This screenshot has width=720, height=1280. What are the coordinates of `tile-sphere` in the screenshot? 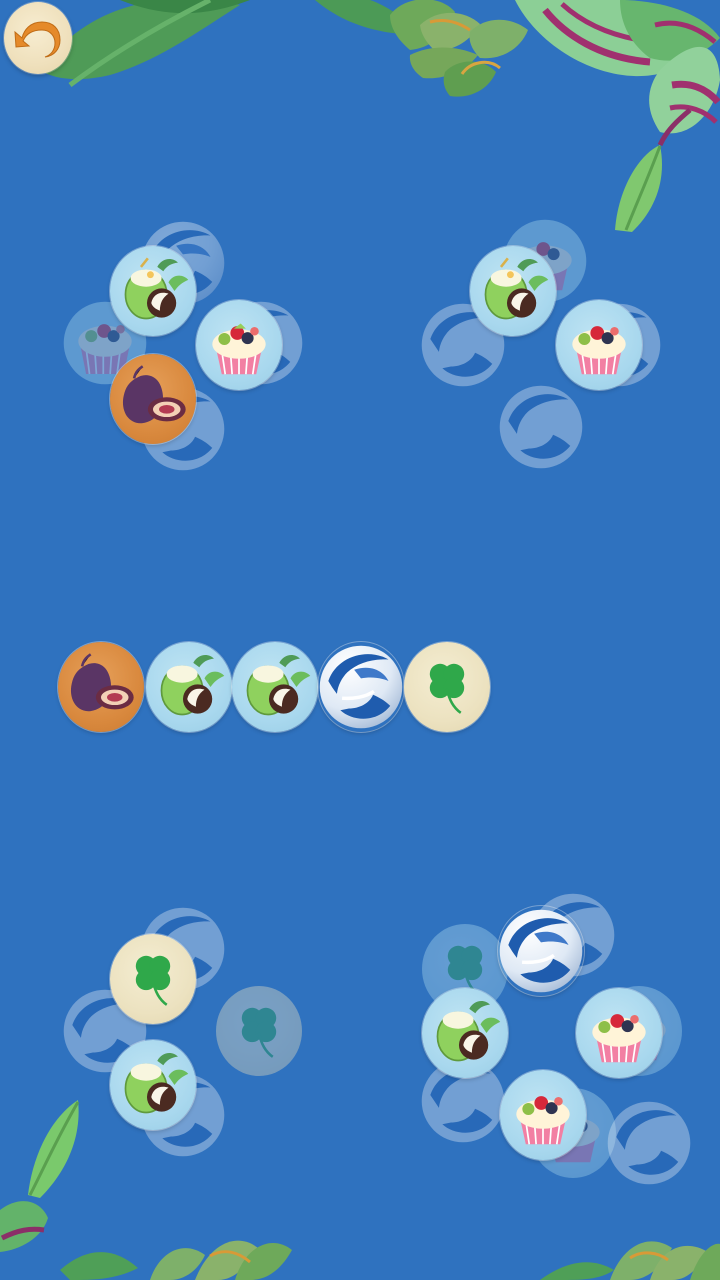 It's located at (541, 951).